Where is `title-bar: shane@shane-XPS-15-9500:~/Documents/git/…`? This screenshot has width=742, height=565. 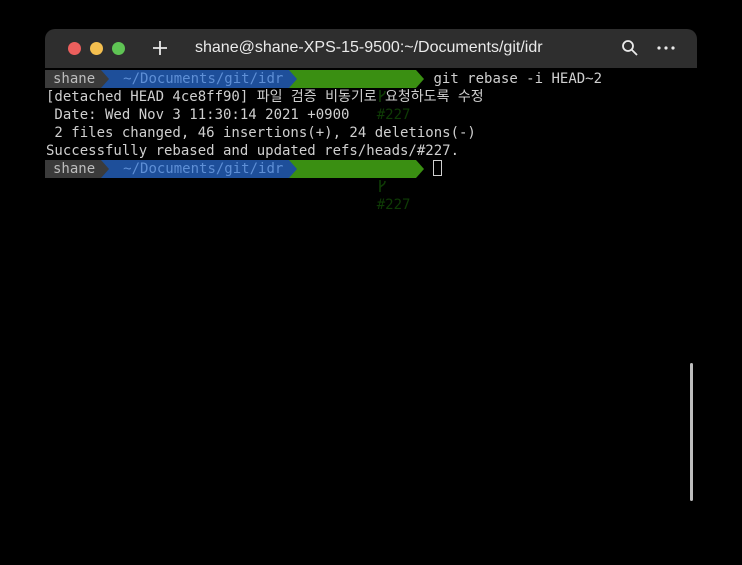
title-bar: shane@shane-XPS-15-9500:~/Documents/git/… is located at coordinates (371, 48).